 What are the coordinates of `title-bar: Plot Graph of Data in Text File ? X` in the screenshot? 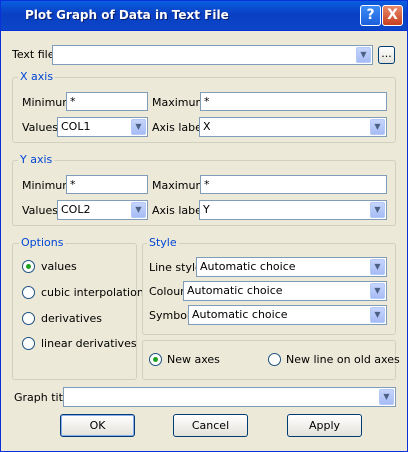 It's located at (204, 16).